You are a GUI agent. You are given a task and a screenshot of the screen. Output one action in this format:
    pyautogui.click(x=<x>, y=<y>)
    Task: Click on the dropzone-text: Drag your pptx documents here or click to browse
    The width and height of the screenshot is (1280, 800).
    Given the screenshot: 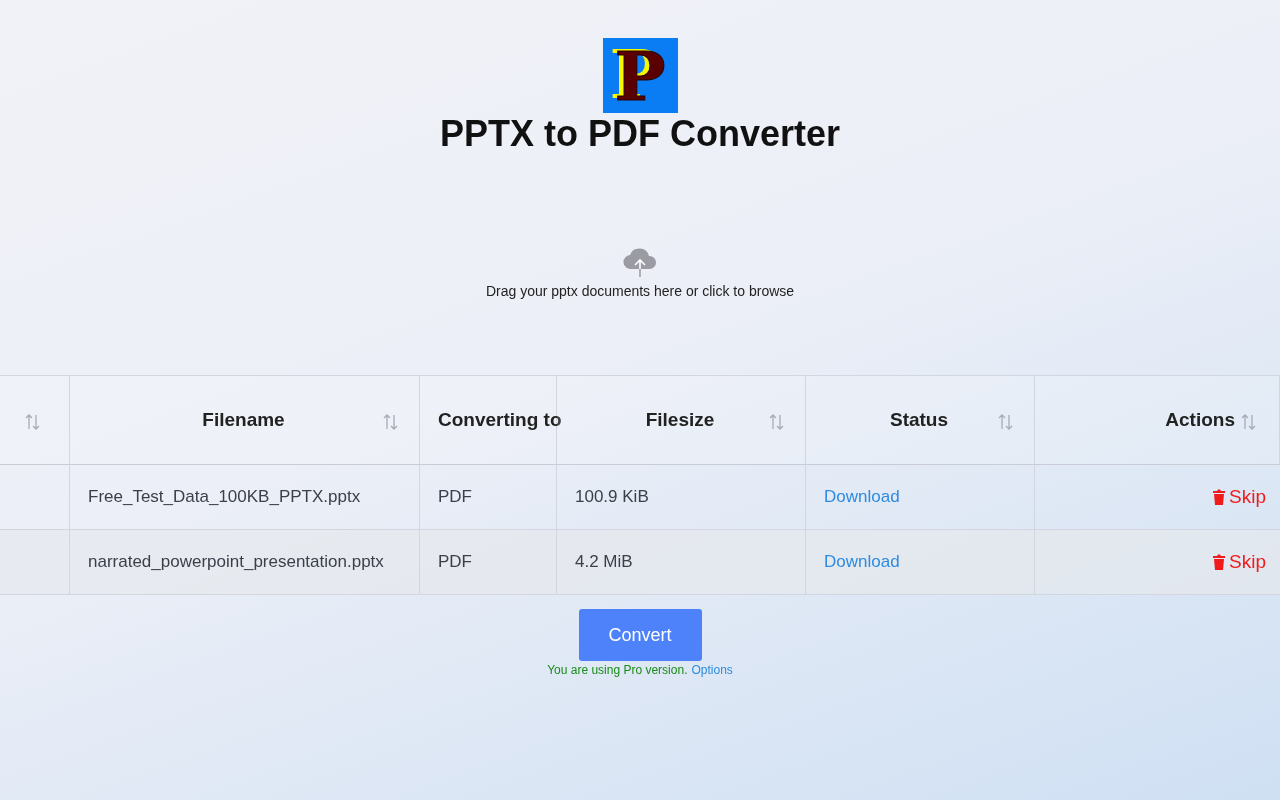 What is the action you would take?
    pyautogui.click(x=640, y=291)
    